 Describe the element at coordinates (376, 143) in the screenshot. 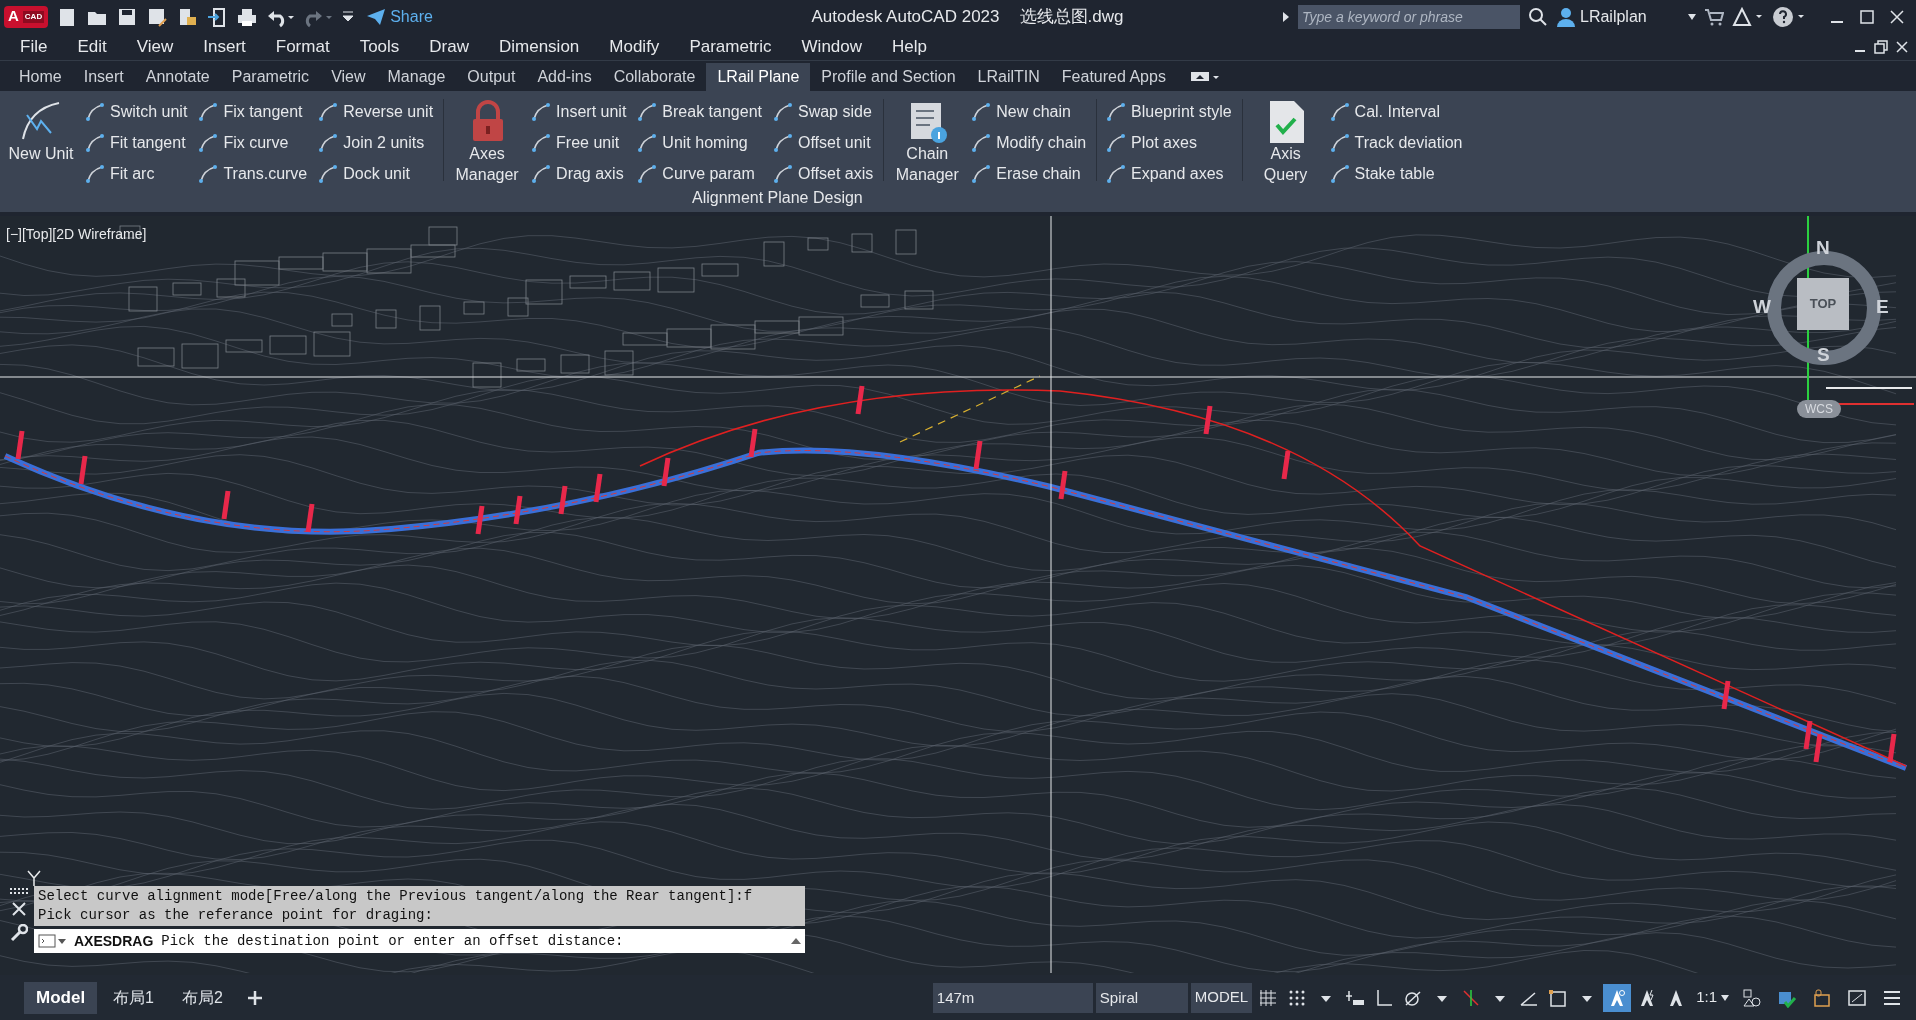

I see `tool-button: Join 2 units` at that location.